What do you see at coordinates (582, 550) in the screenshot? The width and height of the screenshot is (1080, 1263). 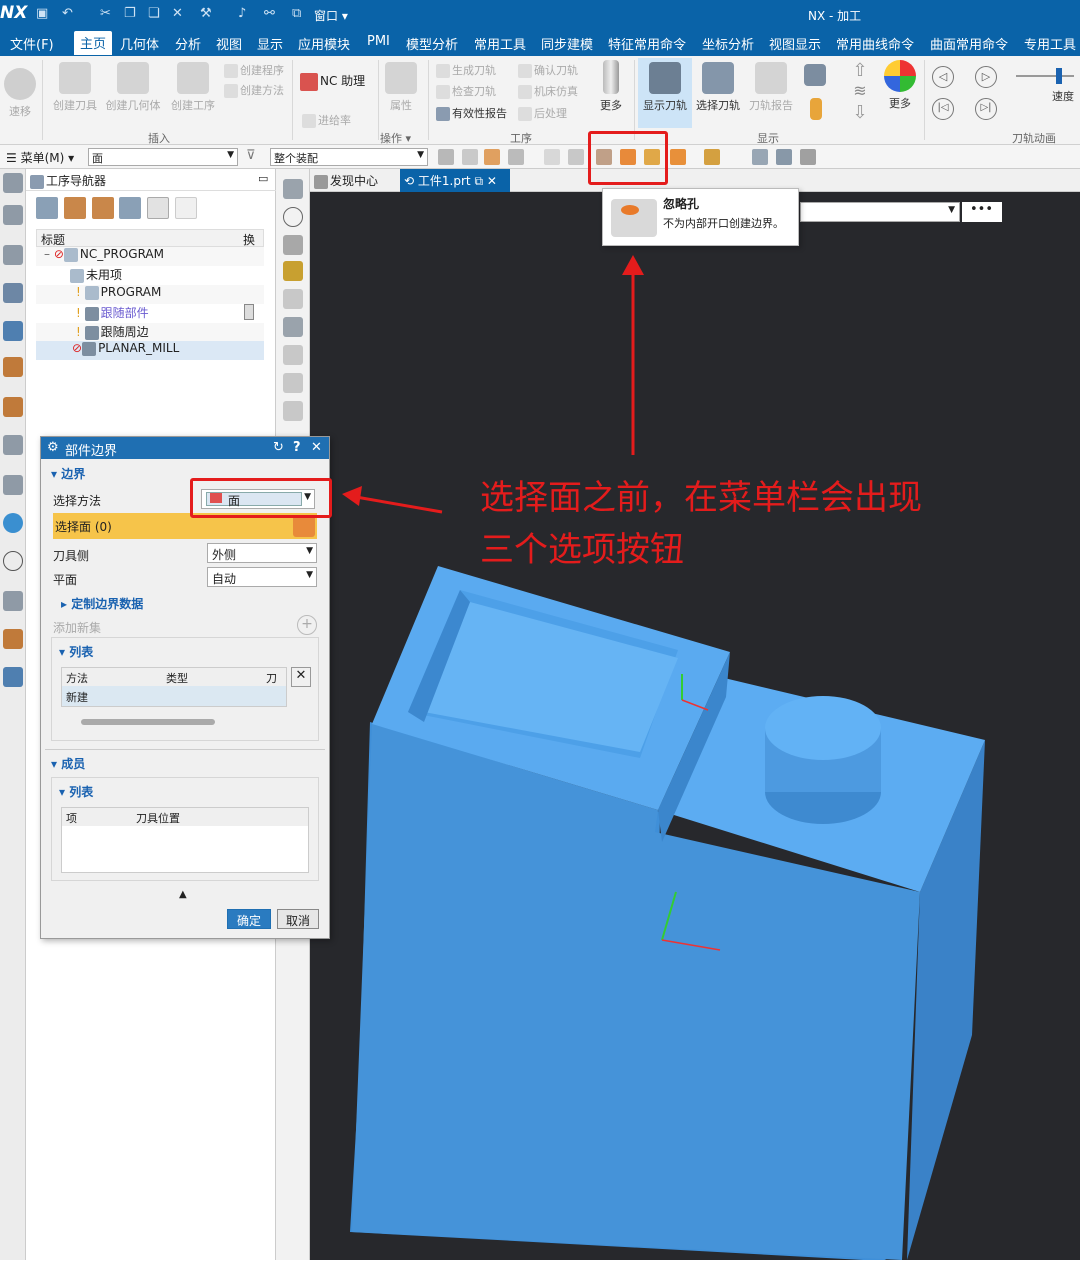 I see `annotation-text-line2: 三个选项按钮` at bounding box center [582, 550].